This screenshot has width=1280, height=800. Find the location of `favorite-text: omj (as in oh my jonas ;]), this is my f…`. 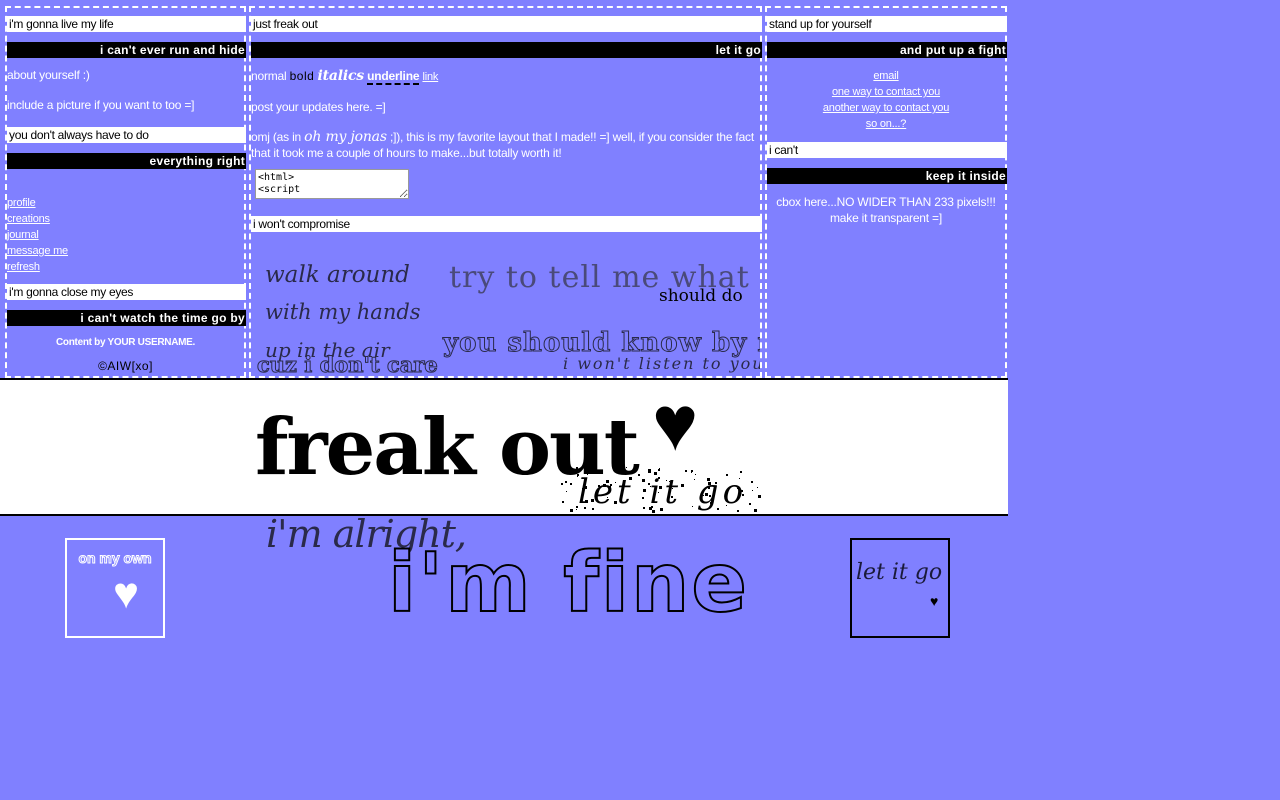

favorite-text: omj (as in oh my jonas ;]), this is my f… is located at coordinates (505, 145).